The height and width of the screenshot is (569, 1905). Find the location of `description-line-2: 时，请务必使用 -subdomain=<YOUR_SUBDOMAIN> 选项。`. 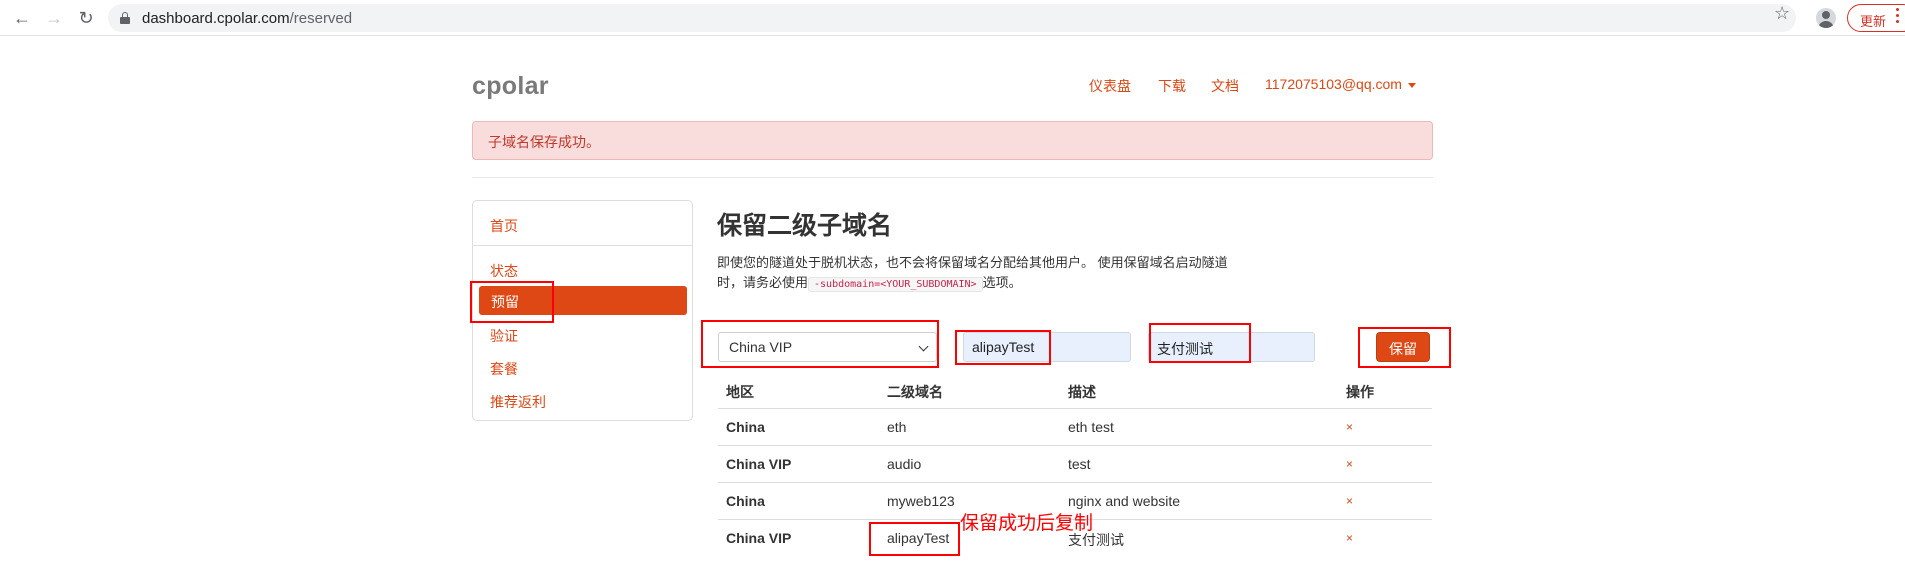

description-line-2: 时，请务必使用 -subdomain=<YOUR_SUBDOMAIN> 选项。 is located at coordinates (869, 283).